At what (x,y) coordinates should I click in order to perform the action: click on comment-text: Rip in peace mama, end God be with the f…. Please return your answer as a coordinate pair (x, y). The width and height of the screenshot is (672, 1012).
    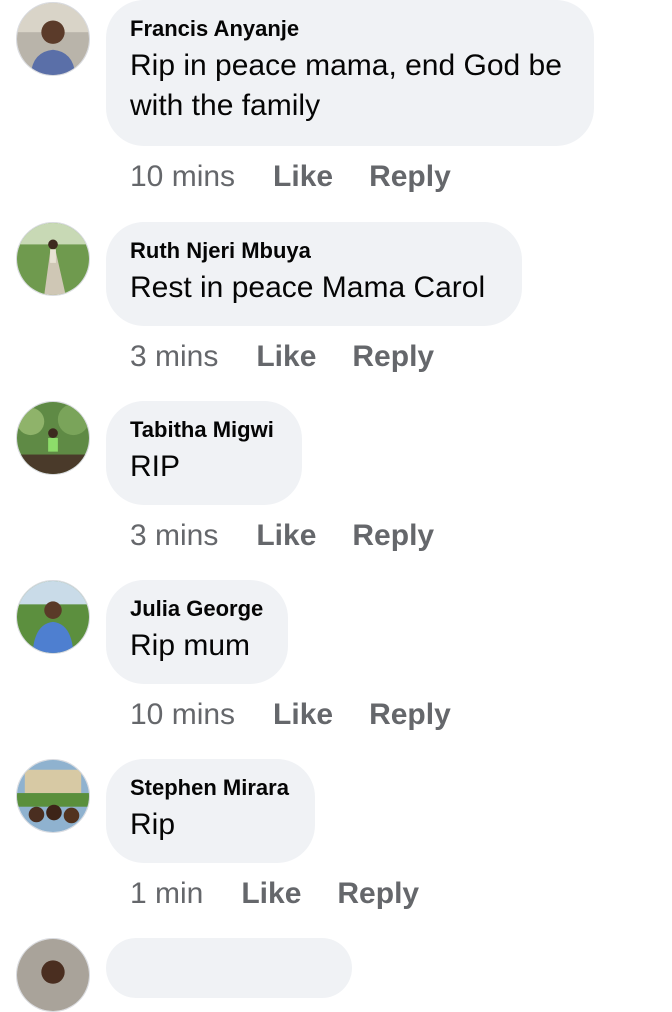
    Looking at the image, I should click on (346, 85).